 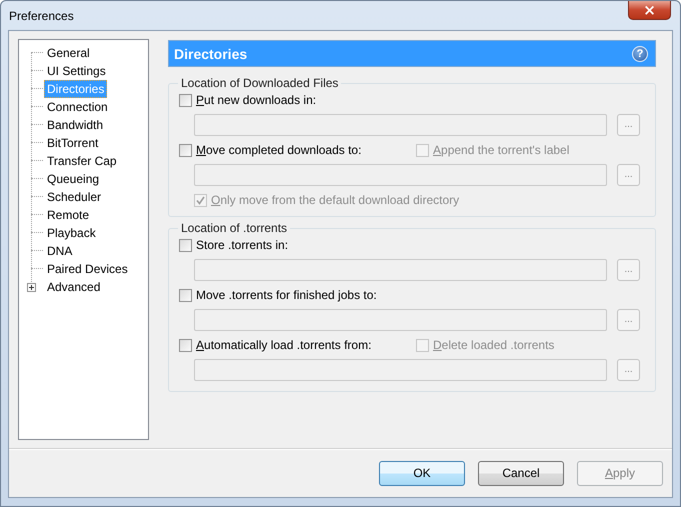 What do you see at coordinates (286, 295) in the screenshot?
I see `checkbox-label: Move .torrents for finished jobs to:` at bounding box center [286, 295].